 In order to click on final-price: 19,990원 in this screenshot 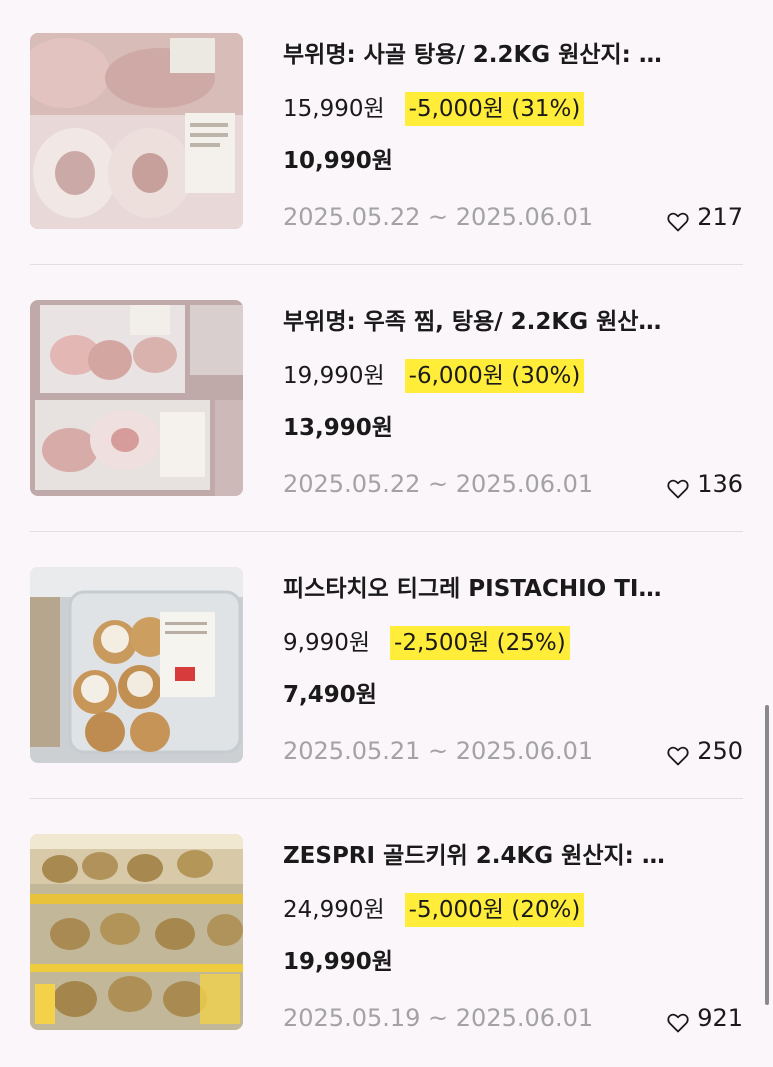, I will do `click(338, 962)`.